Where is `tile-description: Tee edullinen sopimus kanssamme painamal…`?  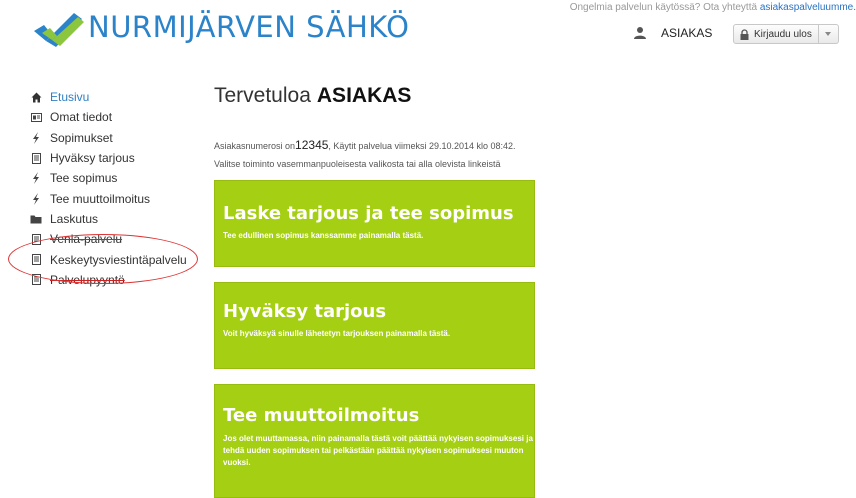 tile-description: Tee edullinen sopimus kanssamme painamal… is located at coordinates (323, 235).